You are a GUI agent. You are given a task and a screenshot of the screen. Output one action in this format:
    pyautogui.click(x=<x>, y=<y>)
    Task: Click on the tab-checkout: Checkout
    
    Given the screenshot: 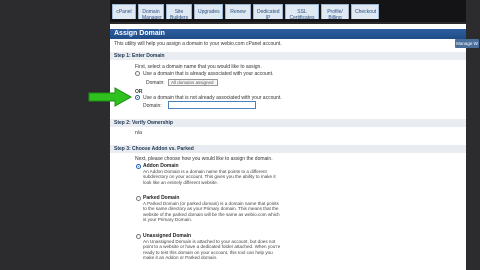 What is the action you would take?
    pyautogui.click(x=365, y=11)
    